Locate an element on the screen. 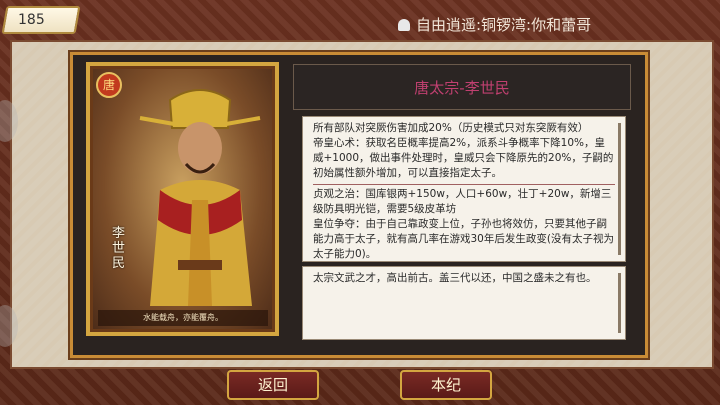  card-vertical-name: 李世民 is located at coordinates (119, 248).